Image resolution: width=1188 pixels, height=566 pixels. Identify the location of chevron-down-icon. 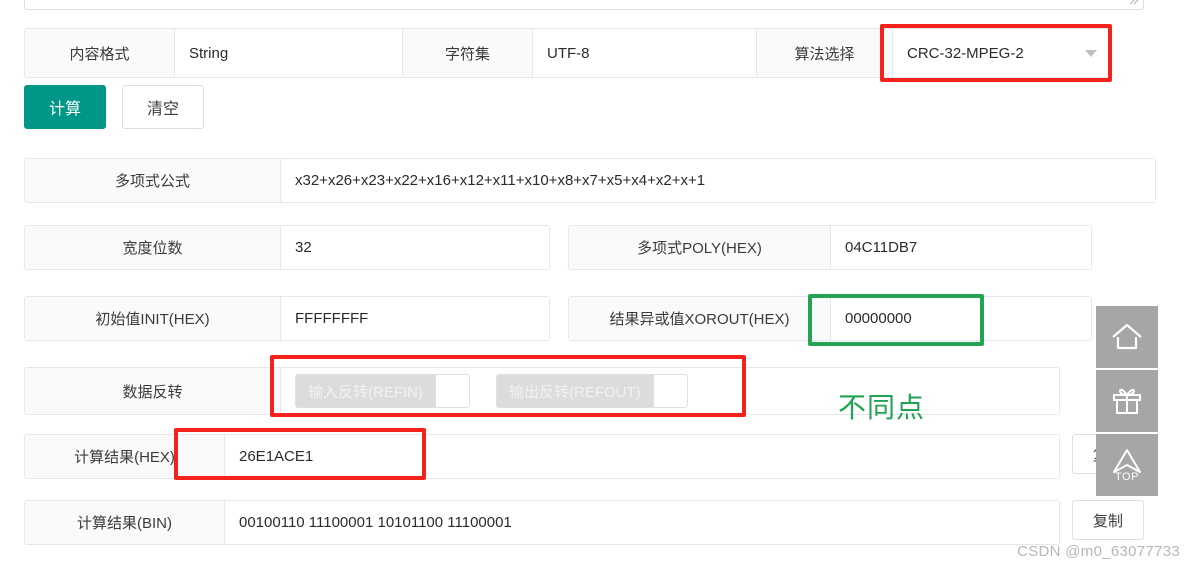
(1091, 53).